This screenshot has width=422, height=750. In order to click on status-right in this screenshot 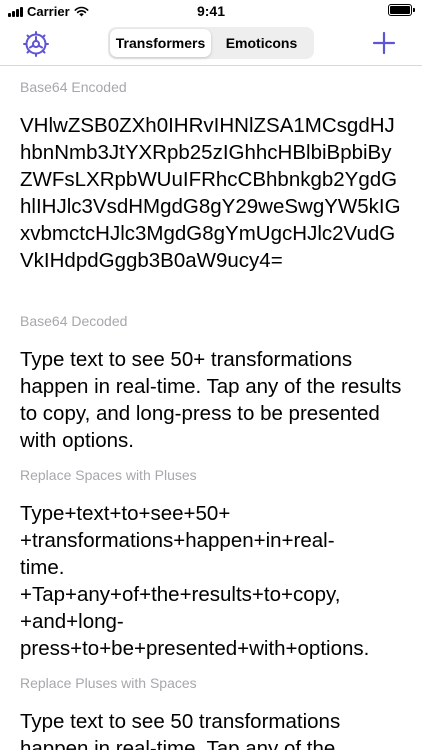, I will do `click(401, 10)`.